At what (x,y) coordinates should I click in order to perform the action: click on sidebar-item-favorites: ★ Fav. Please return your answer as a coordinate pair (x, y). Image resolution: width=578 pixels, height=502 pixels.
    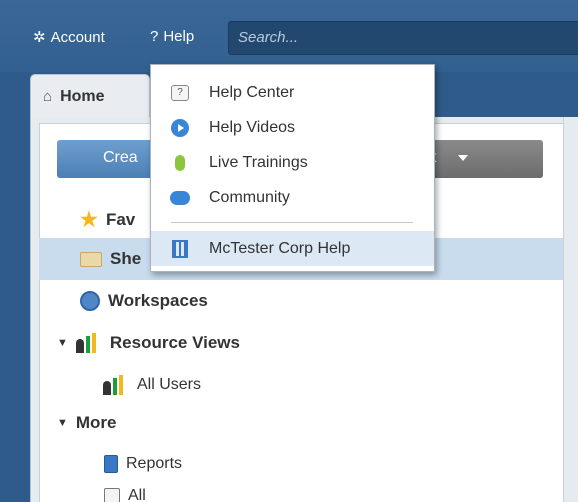
    Looking at the image, I should click on (107, 219).